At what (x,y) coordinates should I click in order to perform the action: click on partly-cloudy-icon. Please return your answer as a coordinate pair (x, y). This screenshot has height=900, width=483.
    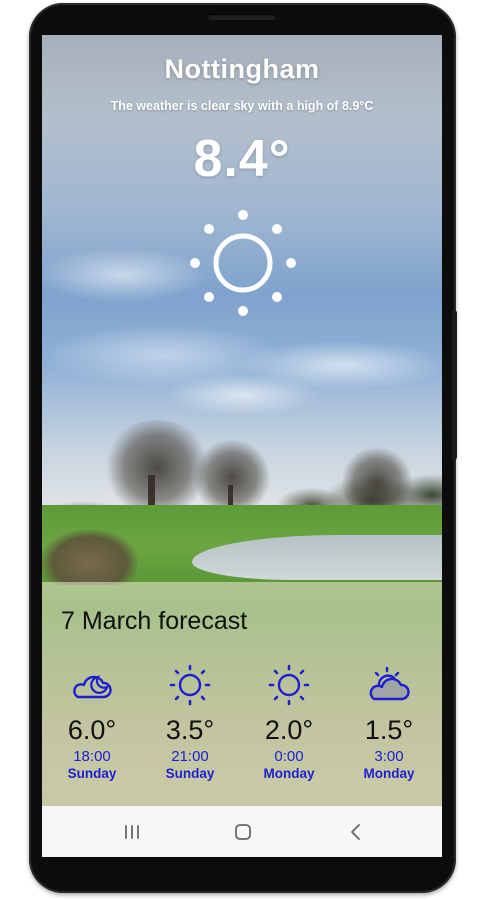
    Looking at the image, I should click on (389, 683).